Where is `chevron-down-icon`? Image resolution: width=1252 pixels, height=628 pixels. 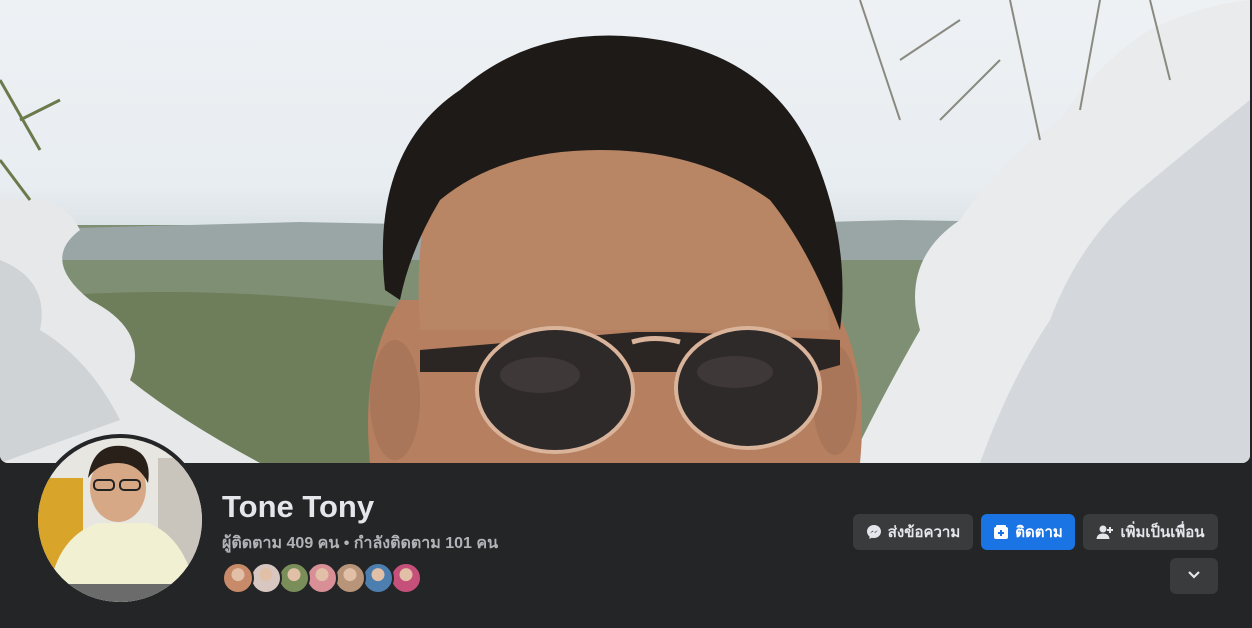 chevron-down-icon is located at coordinates (1194, 576).